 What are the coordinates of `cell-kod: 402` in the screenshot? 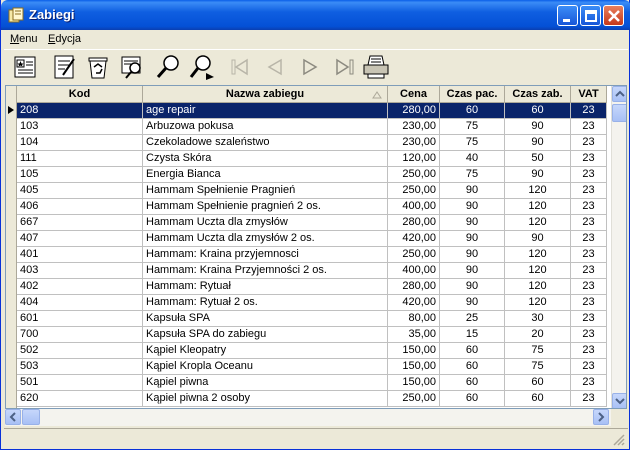 It's located at (80, 287).